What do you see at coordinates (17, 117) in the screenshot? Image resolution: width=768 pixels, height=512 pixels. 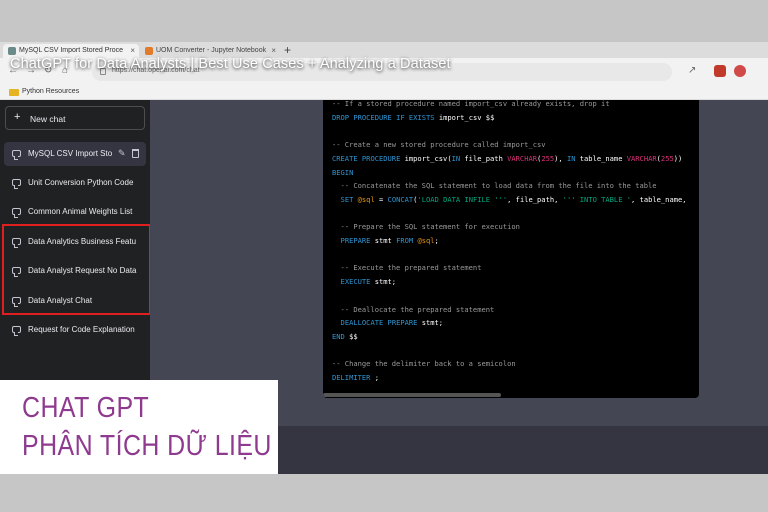 I see `plus-icon: +` at bounding box center [17, 117].